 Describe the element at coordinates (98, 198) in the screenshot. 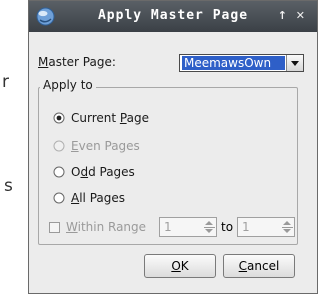

I see `radio-label: All Pages` at that location.